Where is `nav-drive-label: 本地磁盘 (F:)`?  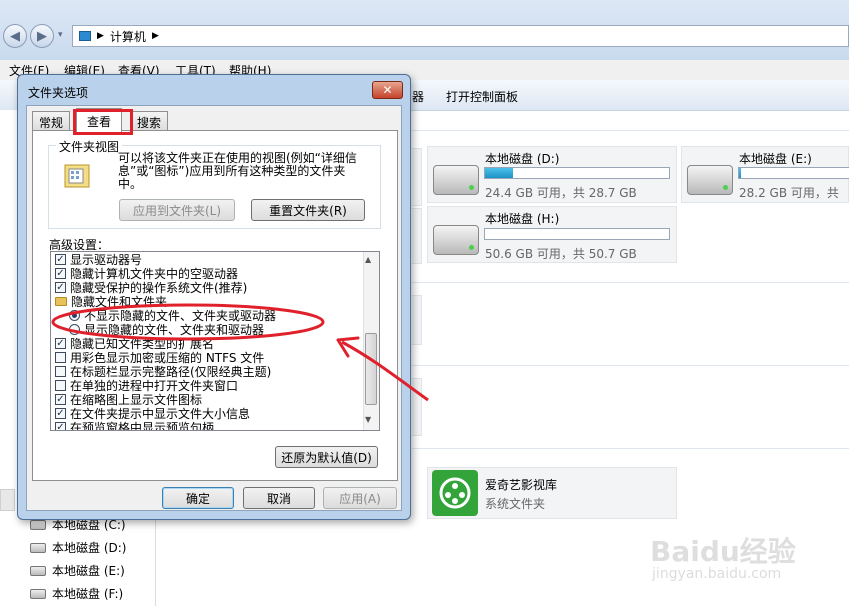 nav-drive-label: 本地磁盘 (F:) is located at coordinates (88, 594).